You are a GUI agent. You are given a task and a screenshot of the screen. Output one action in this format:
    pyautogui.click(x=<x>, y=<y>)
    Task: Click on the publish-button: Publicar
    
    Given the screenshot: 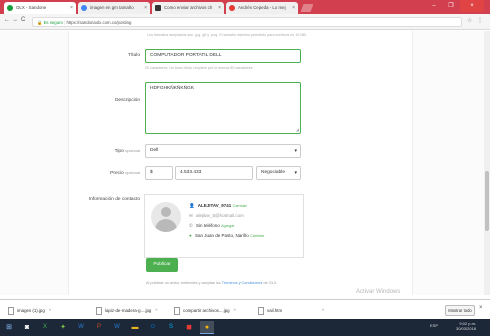 What is the action you would take?
    pyautogui.click(x=162, y=265)
    